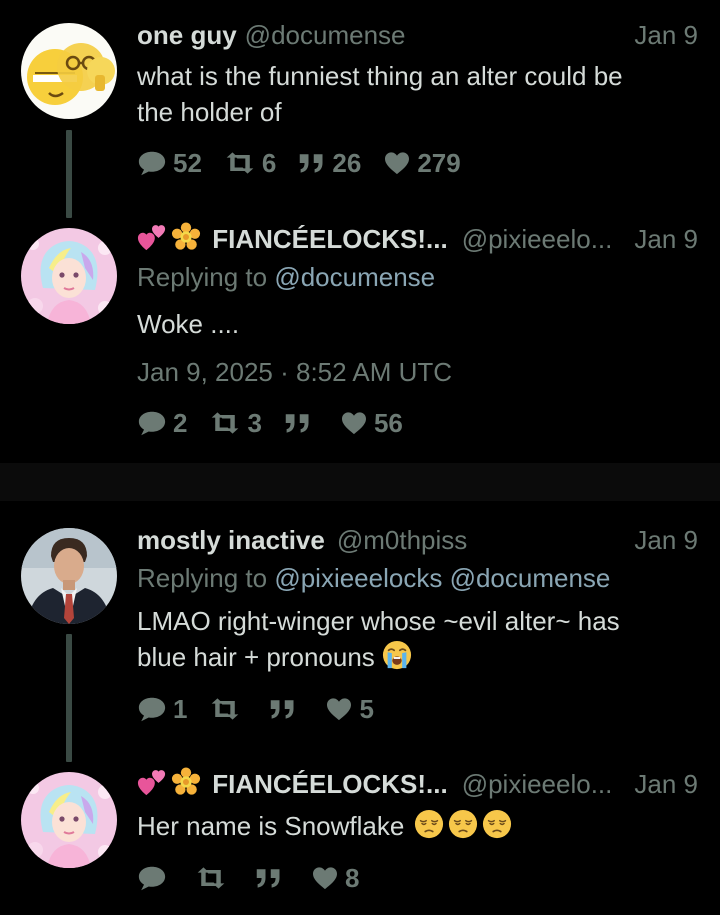 The image size is (720, 915). I want to click on retweet-button: 6, so click(250, 163).